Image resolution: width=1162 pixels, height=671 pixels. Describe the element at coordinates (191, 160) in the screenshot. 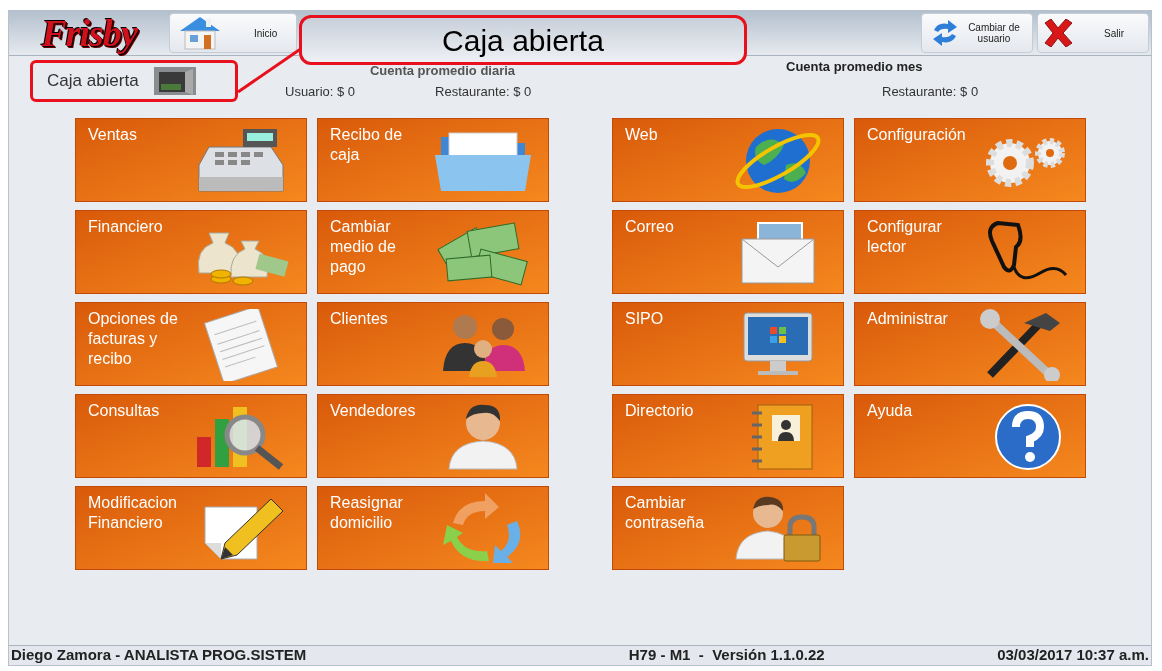

I see `menu-tile: Ventas` at that location.